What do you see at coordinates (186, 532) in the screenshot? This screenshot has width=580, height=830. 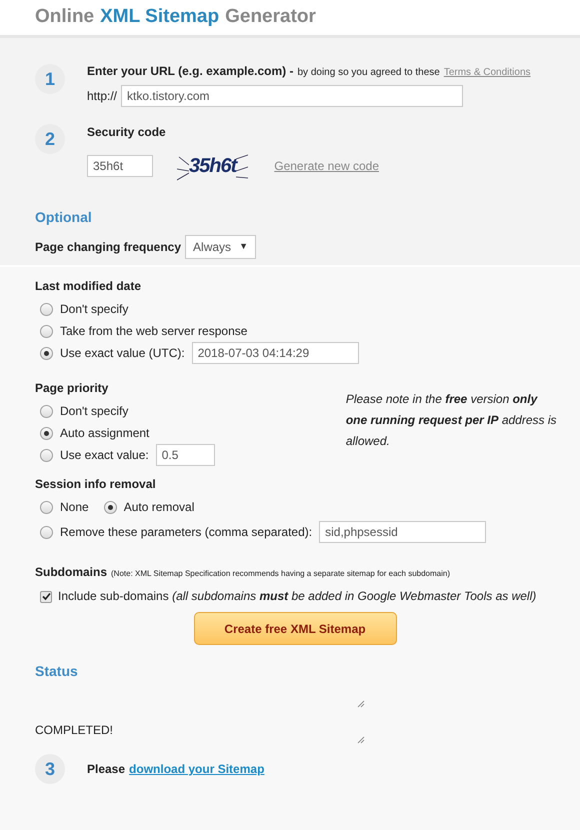 I see `option-label: Remove these parameters (comma separated):` at bounding box center [186, 532].